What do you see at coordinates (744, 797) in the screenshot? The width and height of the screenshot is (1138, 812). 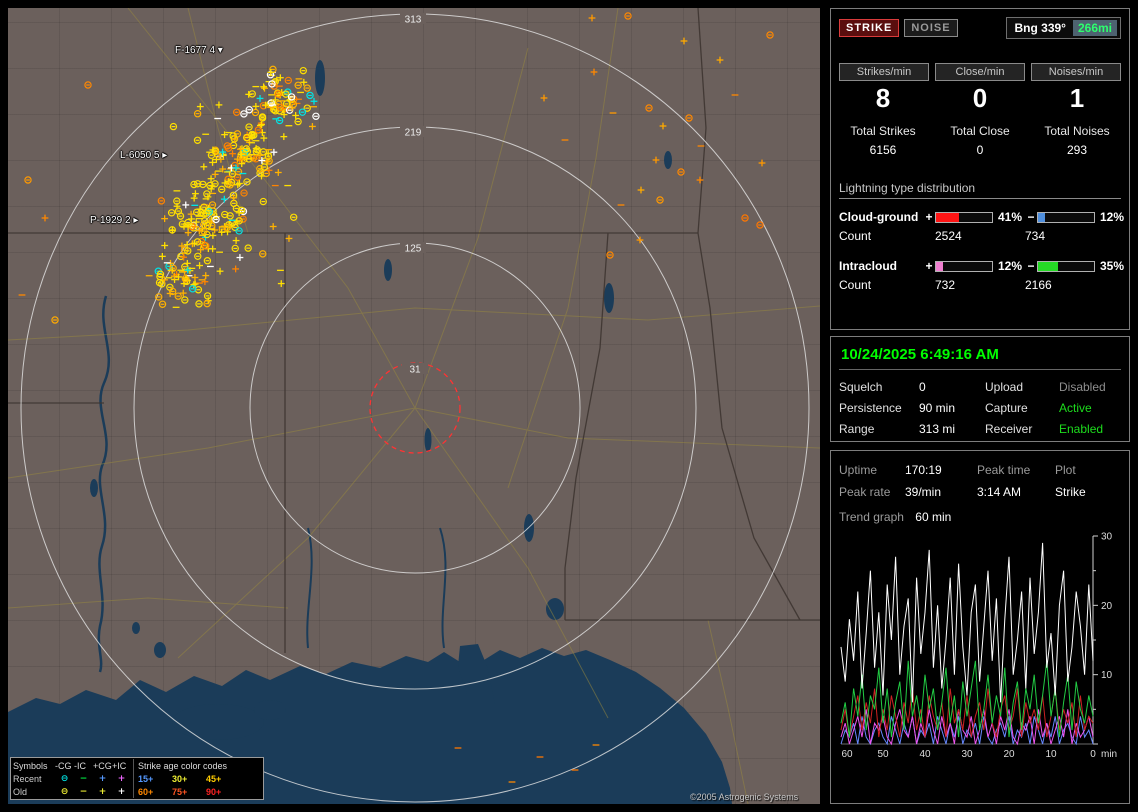 I see `copyright-text: ©2005 Astrogenic Systems` at bounding box center [744, 797].